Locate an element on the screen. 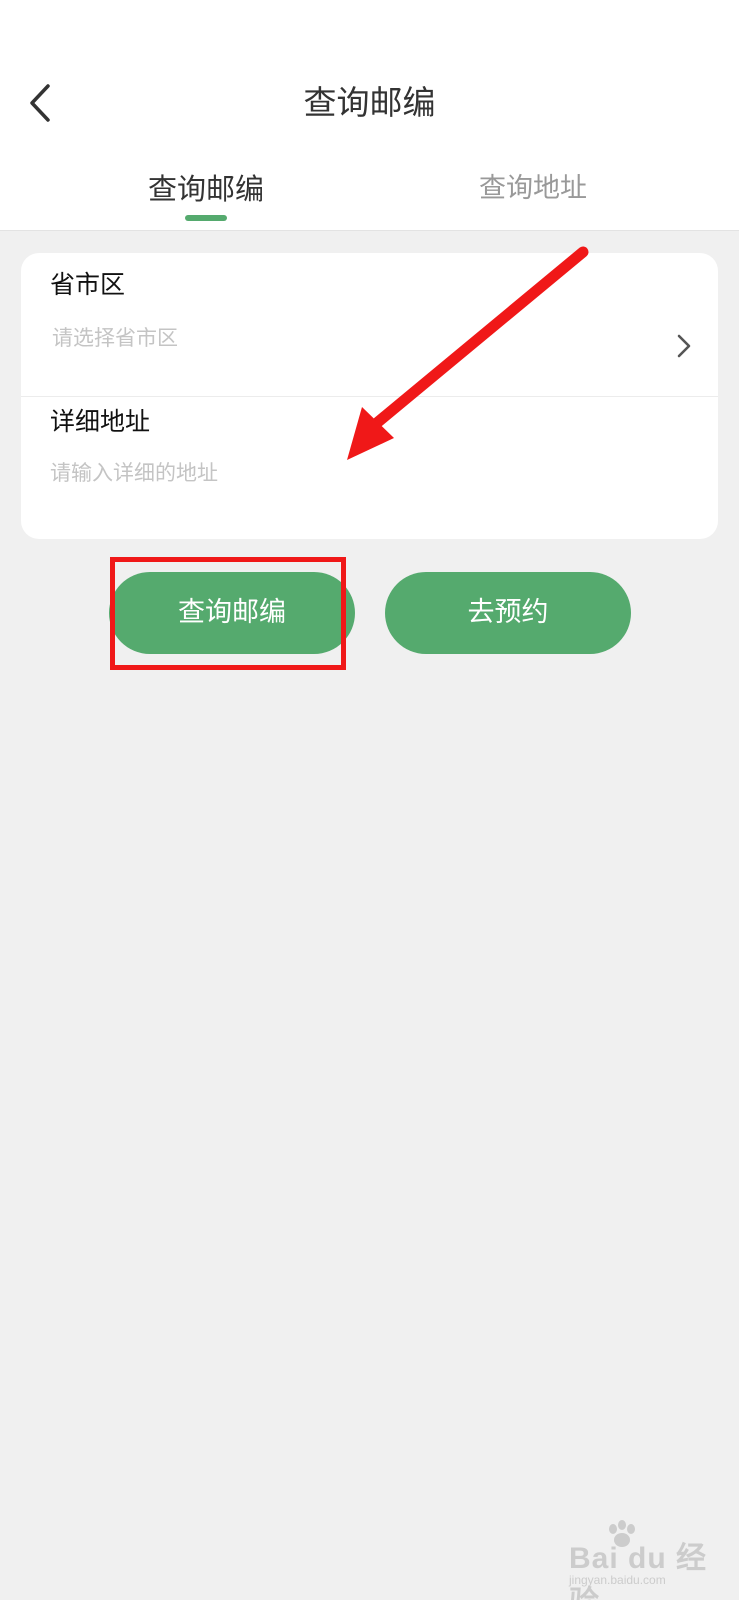  active-tab-indicator is located at coordinates (206, 218).